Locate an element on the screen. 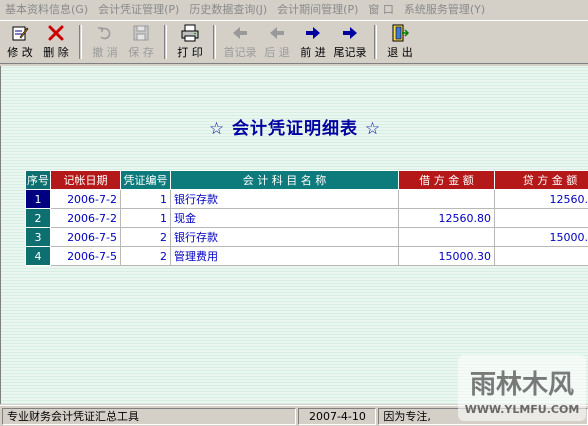 This screenshot has height=426, width=588. menu-history-query: 历史数据查询(J) is located at coordinates (228, 9).